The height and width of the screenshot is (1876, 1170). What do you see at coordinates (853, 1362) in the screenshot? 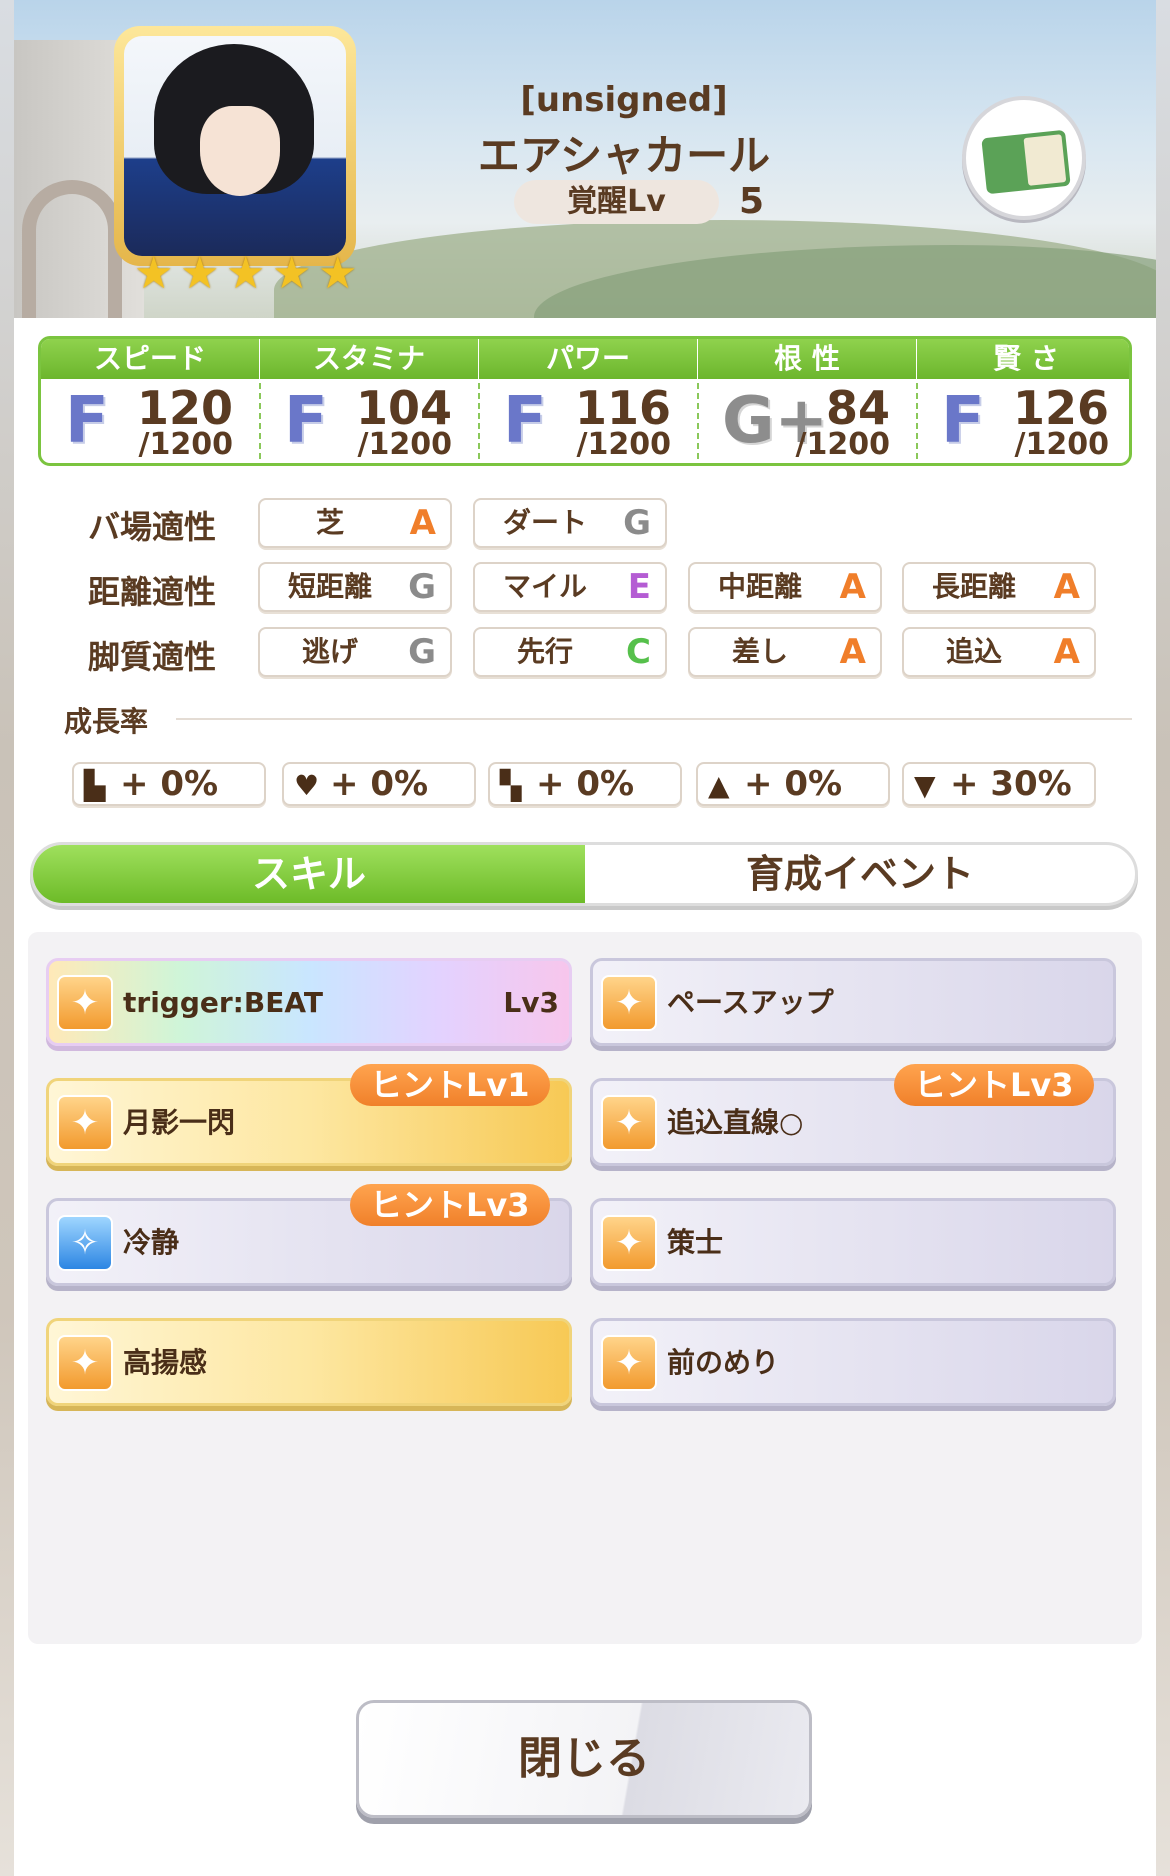
I see `skill-item: ✦ 前のめり` at bounding box center [853, 1362].